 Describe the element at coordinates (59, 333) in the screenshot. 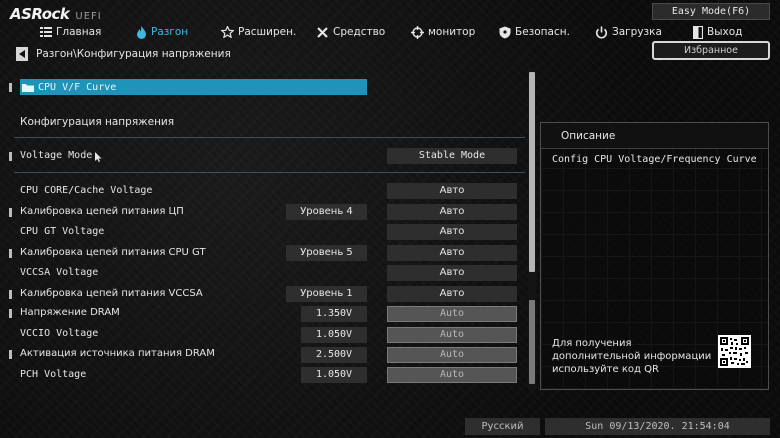

I see `setting-label: VCCIO Voltage` at that location.